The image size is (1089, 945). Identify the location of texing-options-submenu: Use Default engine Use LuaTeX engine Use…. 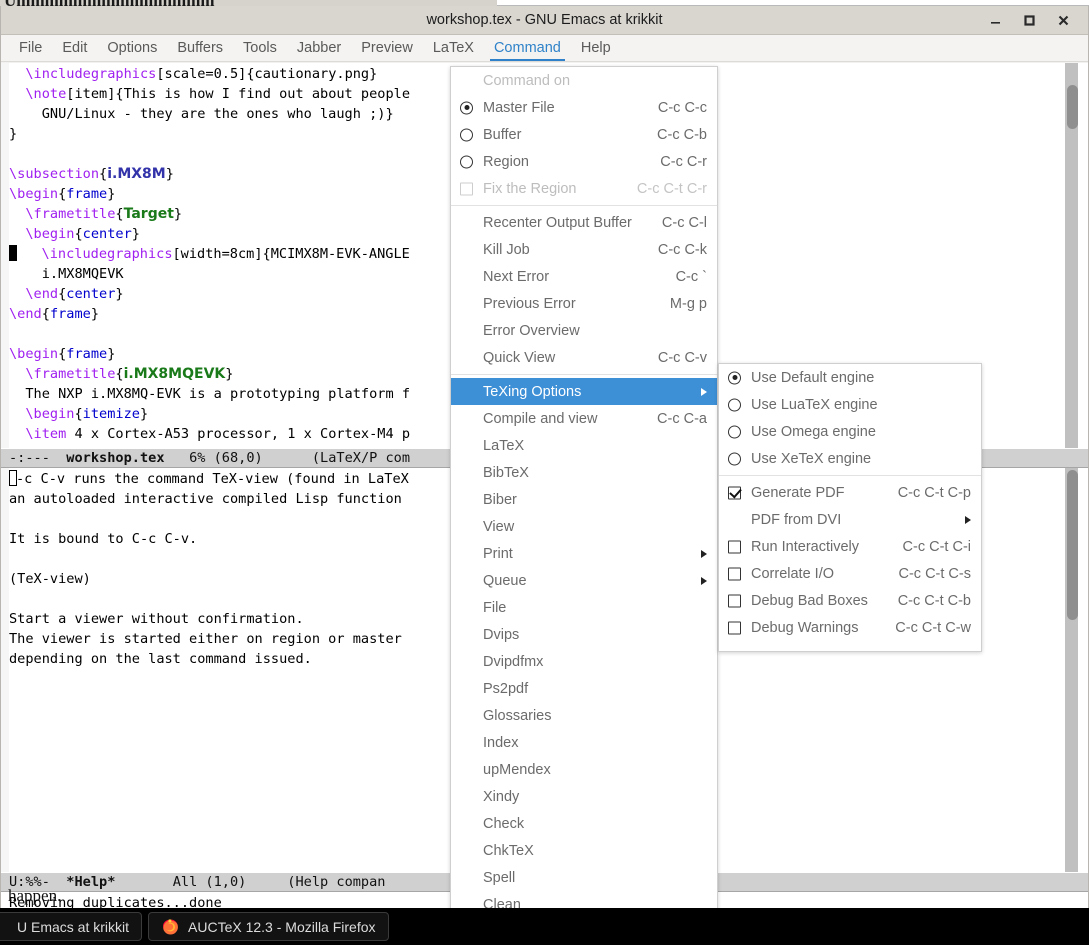
(850, 507).